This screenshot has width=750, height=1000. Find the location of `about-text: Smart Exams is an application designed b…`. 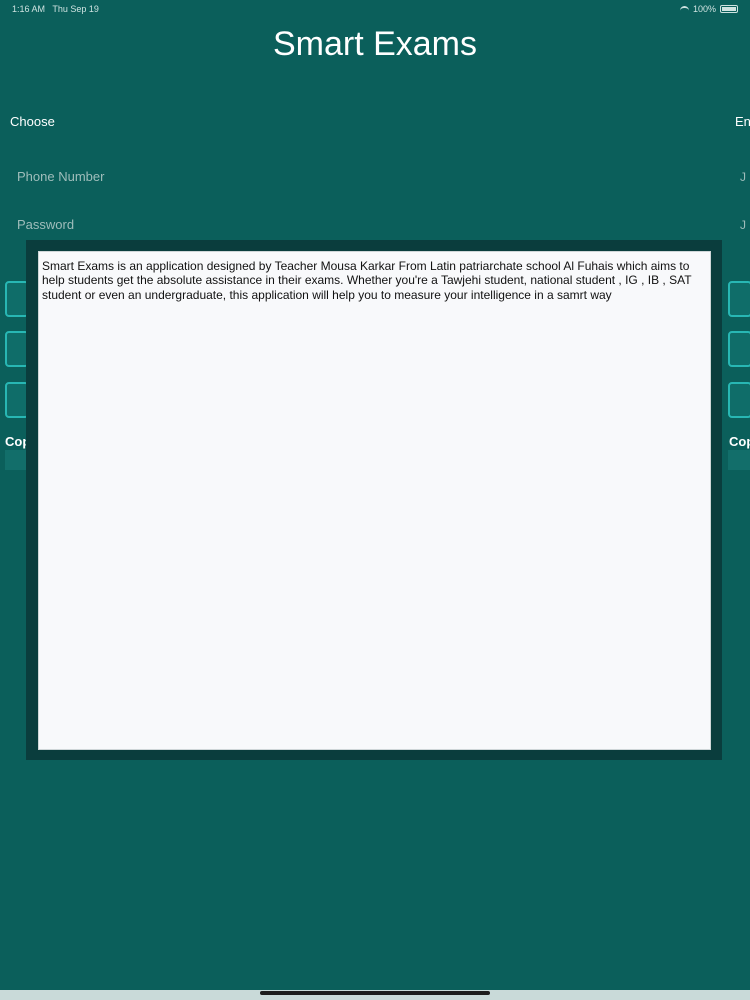

about-text: Smart Exams is an application designed b… is located at coordinates (367, 280).